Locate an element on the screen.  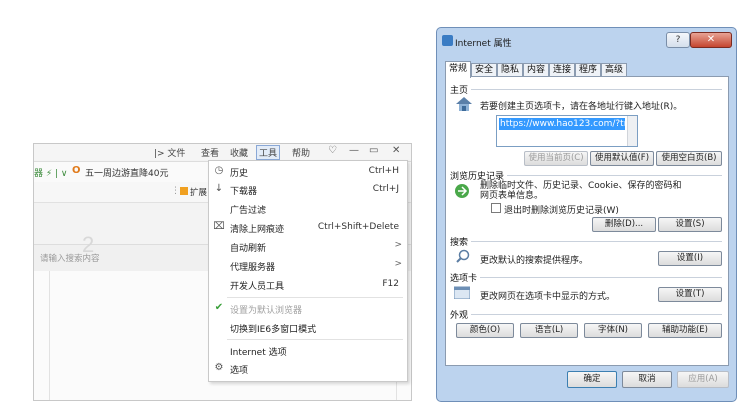
gear-icon: ⚙ is located at coordinates (219, 367).